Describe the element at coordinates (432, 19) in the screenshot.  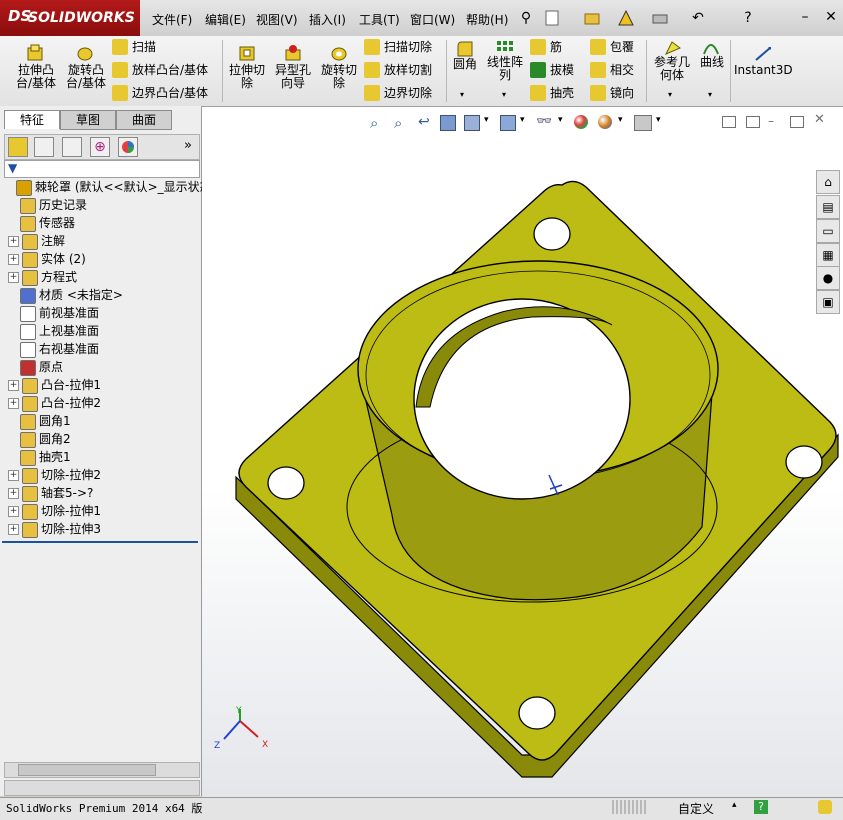
I see `menu-window: 窗口(W)` at that location.